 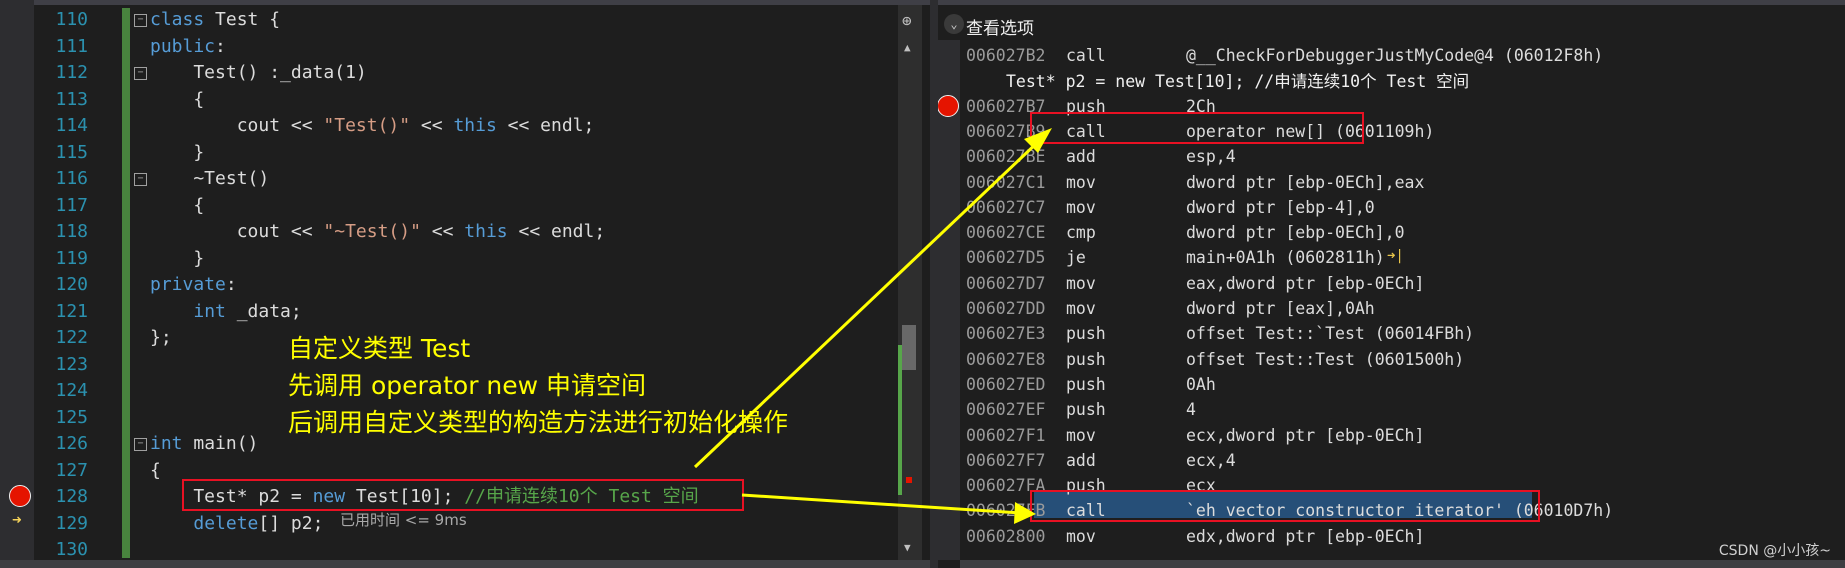 What do you see at coordinates (71, 205) in the screenshot?
I see `line-number: 117` at bounding box center [71, 205].